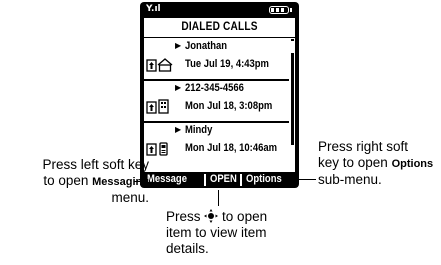  Describe the element at coordinates (412, 164) in the screenshot. I see `options-key-label: Options` at that location.